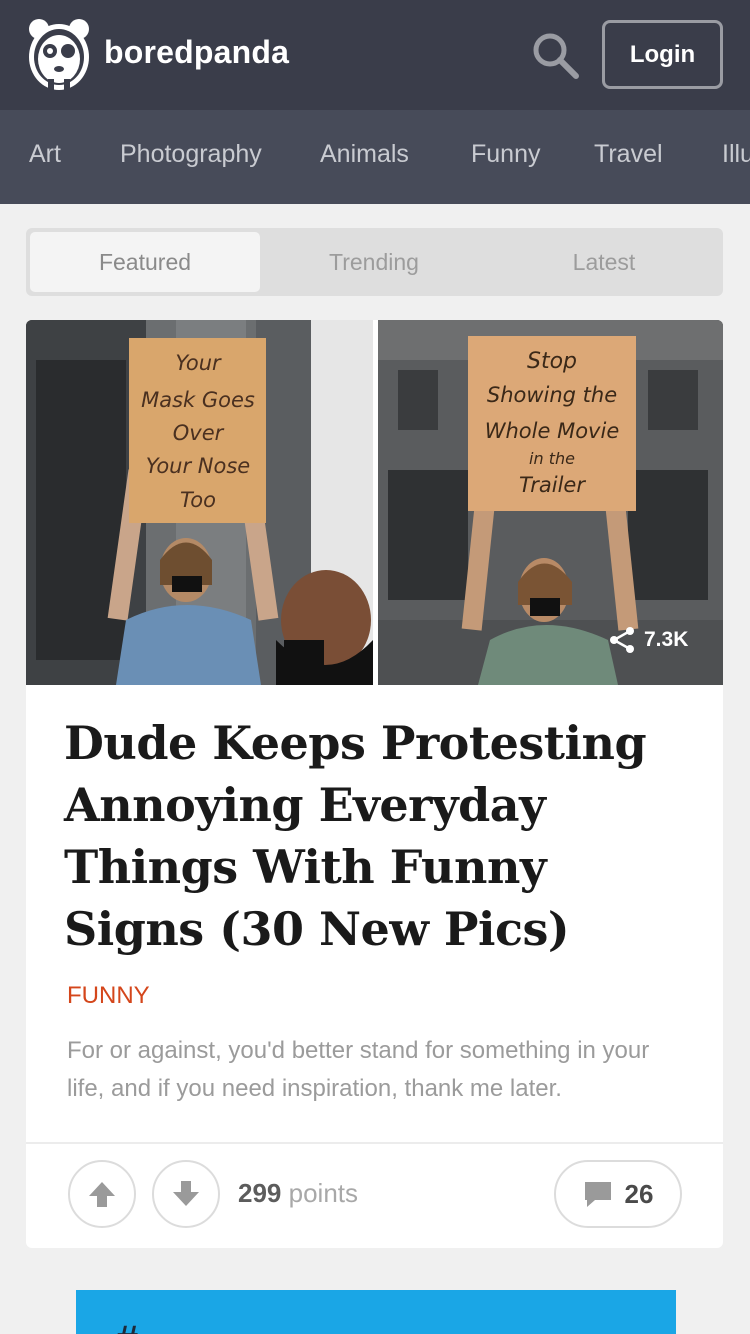  Describe the element at coordinates (628, 154) in the screenshot. I see `category-travel: Travel` at that location.